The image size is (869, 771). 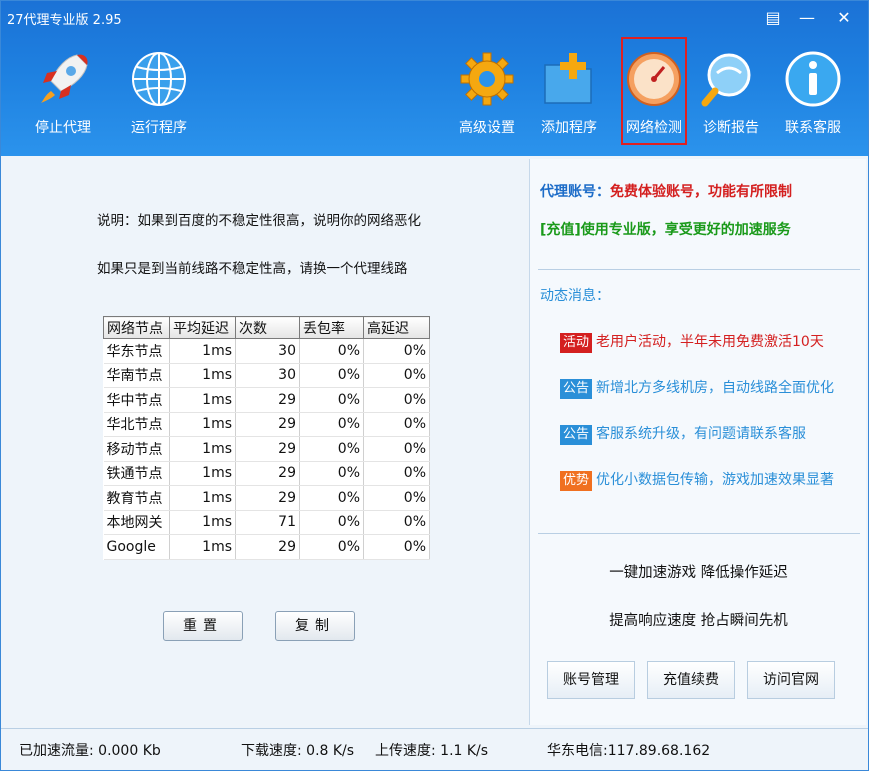 I want to click on table-cell: 华中节点, so click(x=136, y=400).